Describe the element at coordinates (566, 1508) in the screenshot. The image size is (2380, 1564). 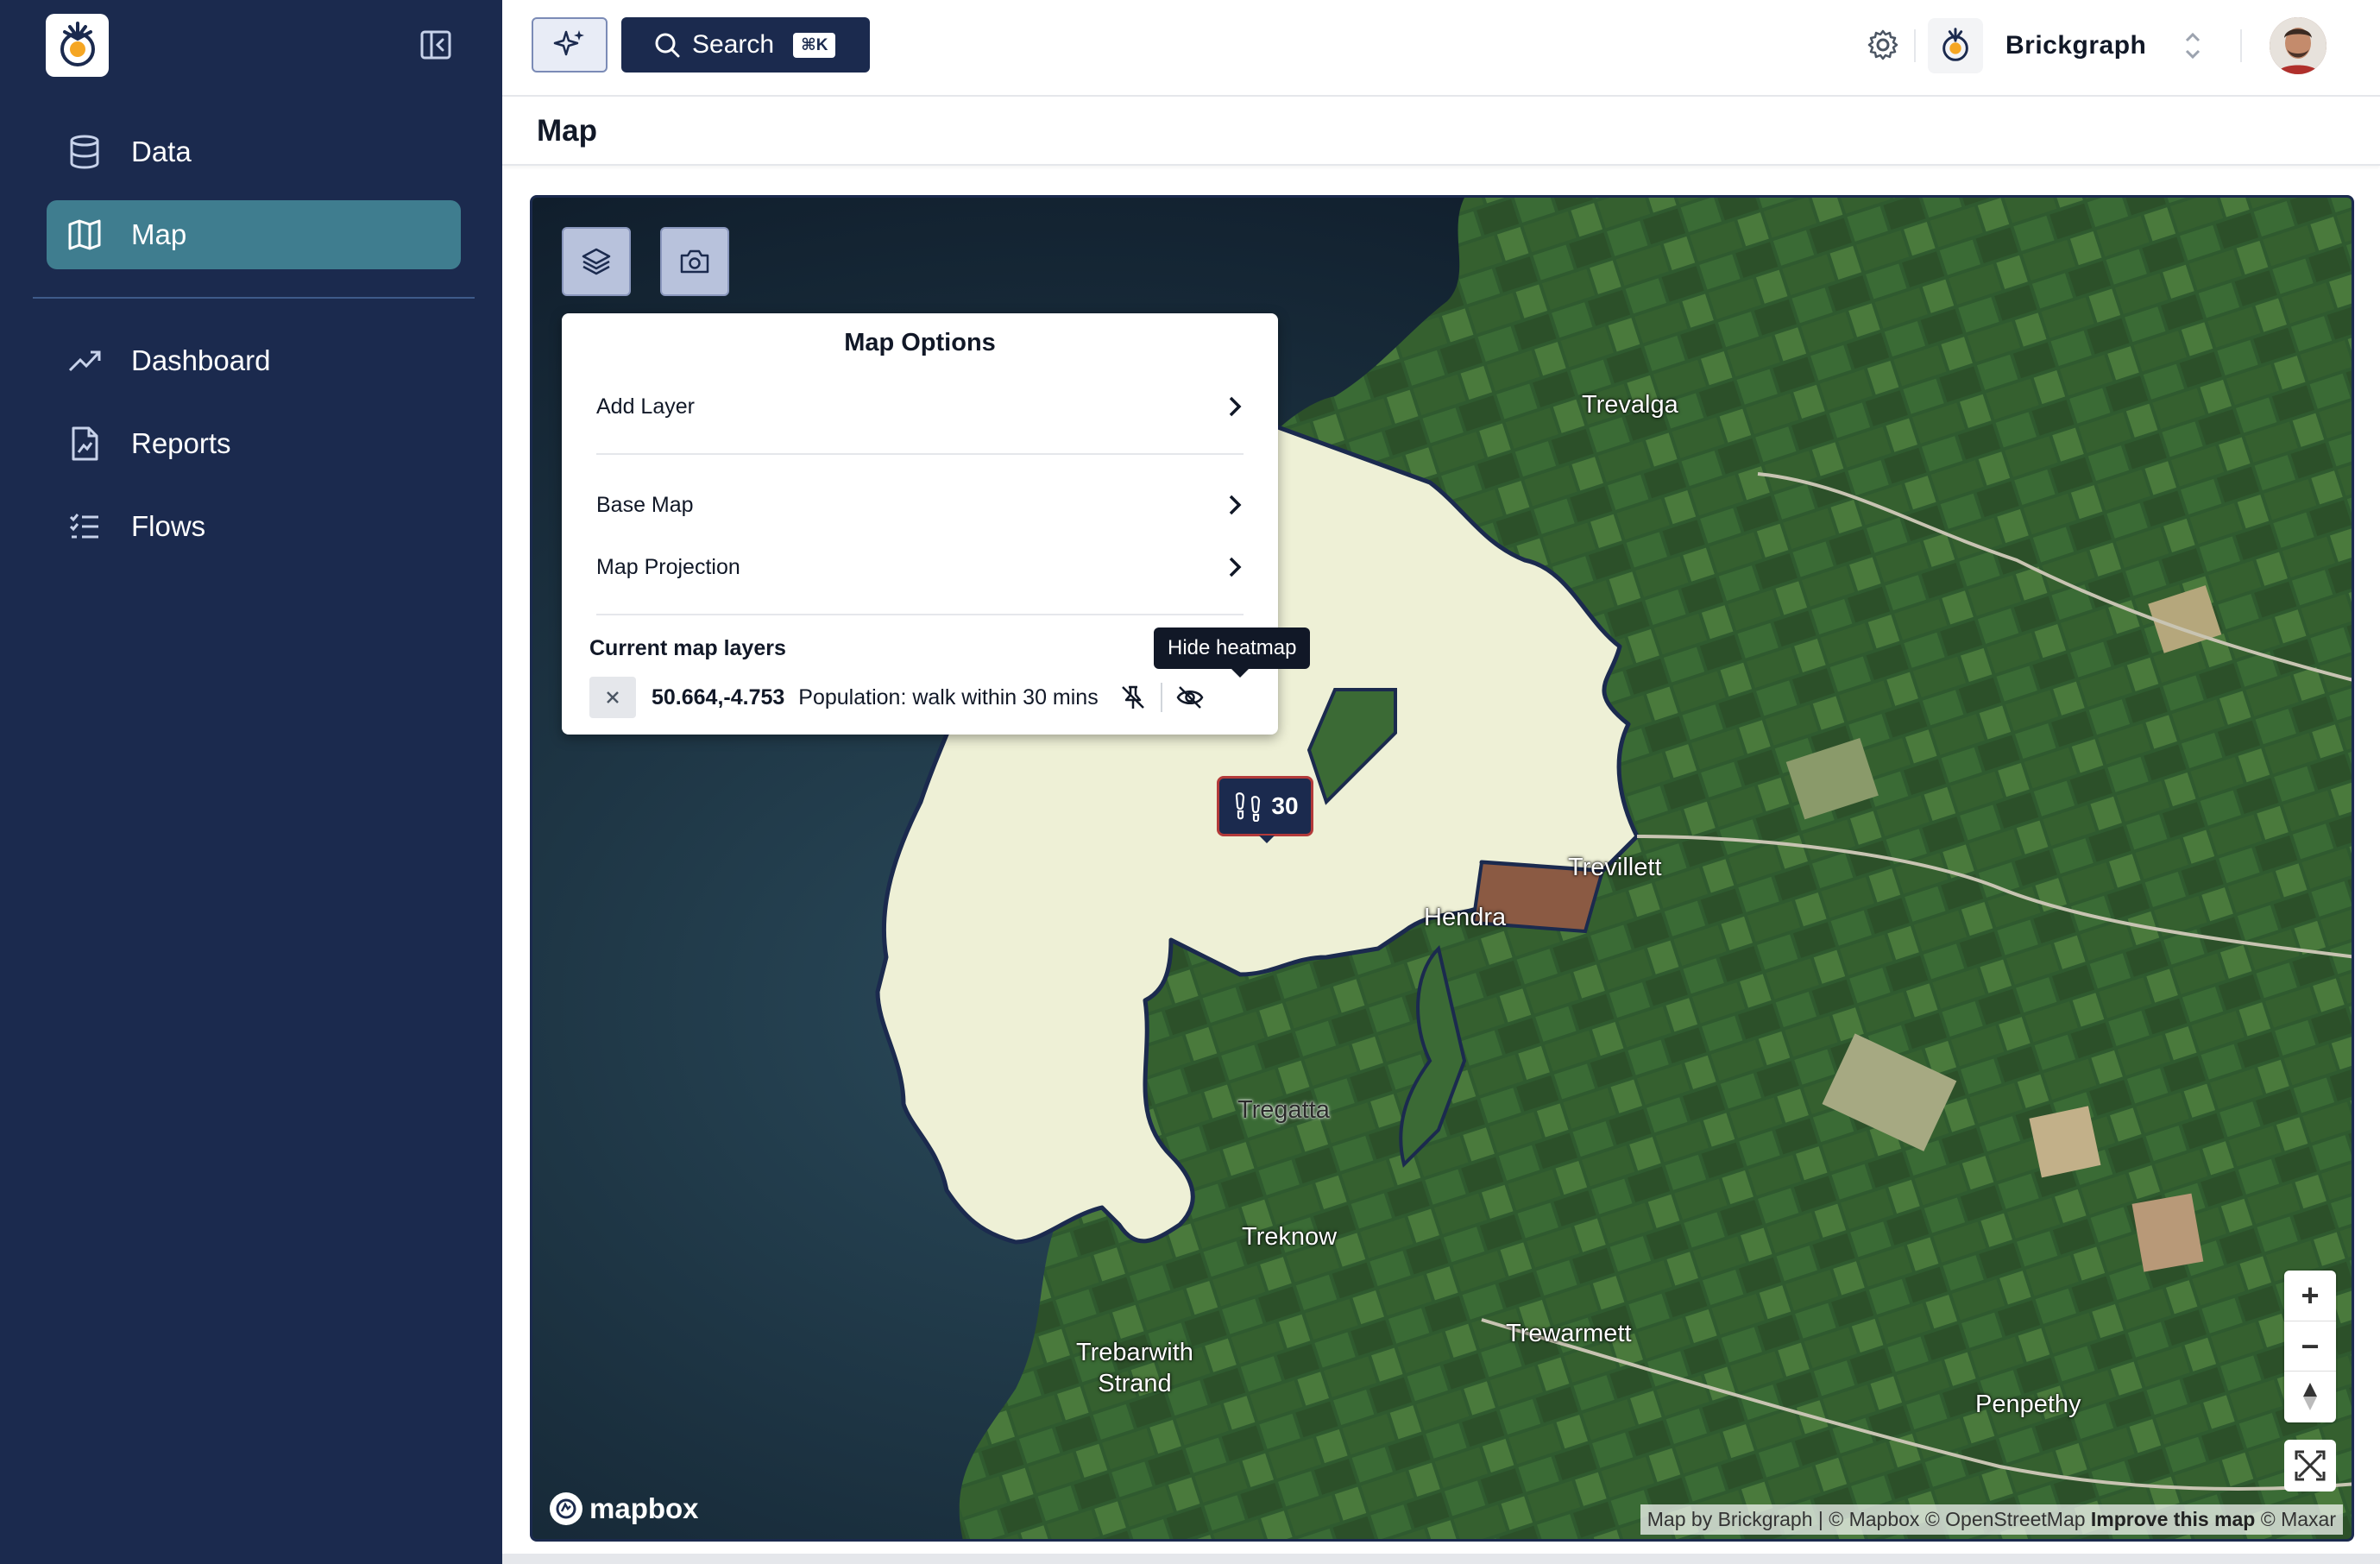
I see `mapbox-logo-icon` at that location.